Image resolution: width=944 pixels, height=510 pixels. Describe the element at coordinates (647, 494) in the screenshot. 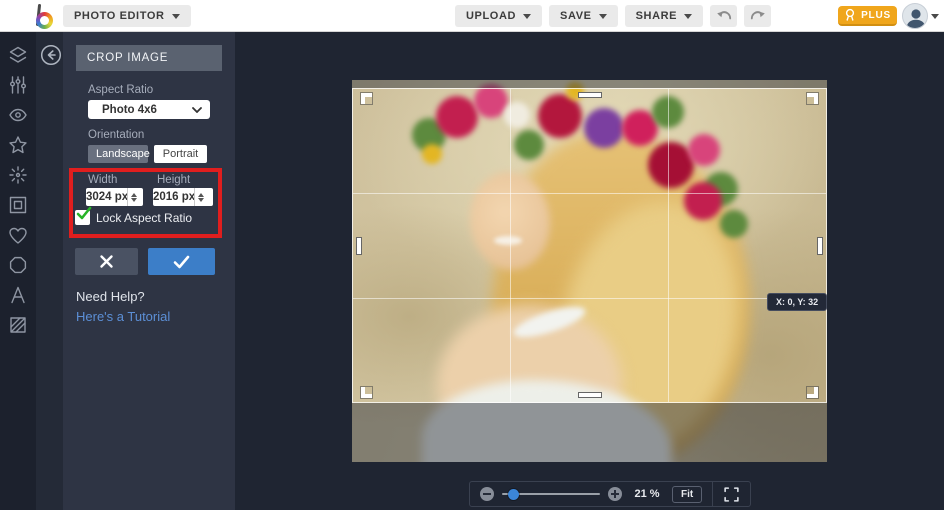

I see `zoom-percentage: 21 %` at that location.